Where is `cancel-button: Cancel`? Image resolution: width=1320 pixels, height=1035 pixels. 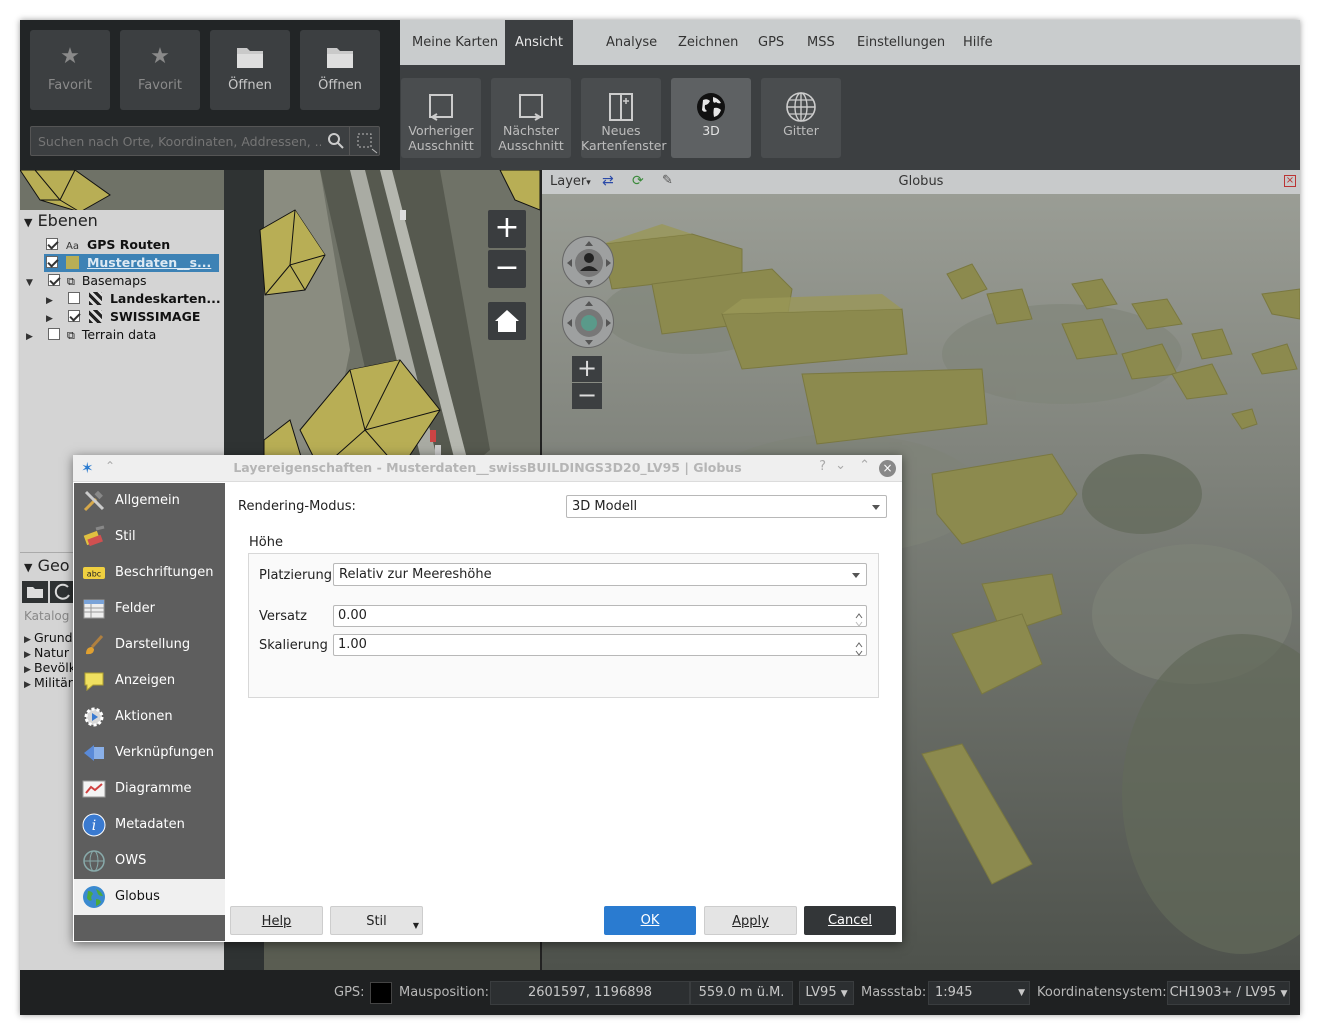
cancel-button: Cancel is located at coordinates (850, 920).